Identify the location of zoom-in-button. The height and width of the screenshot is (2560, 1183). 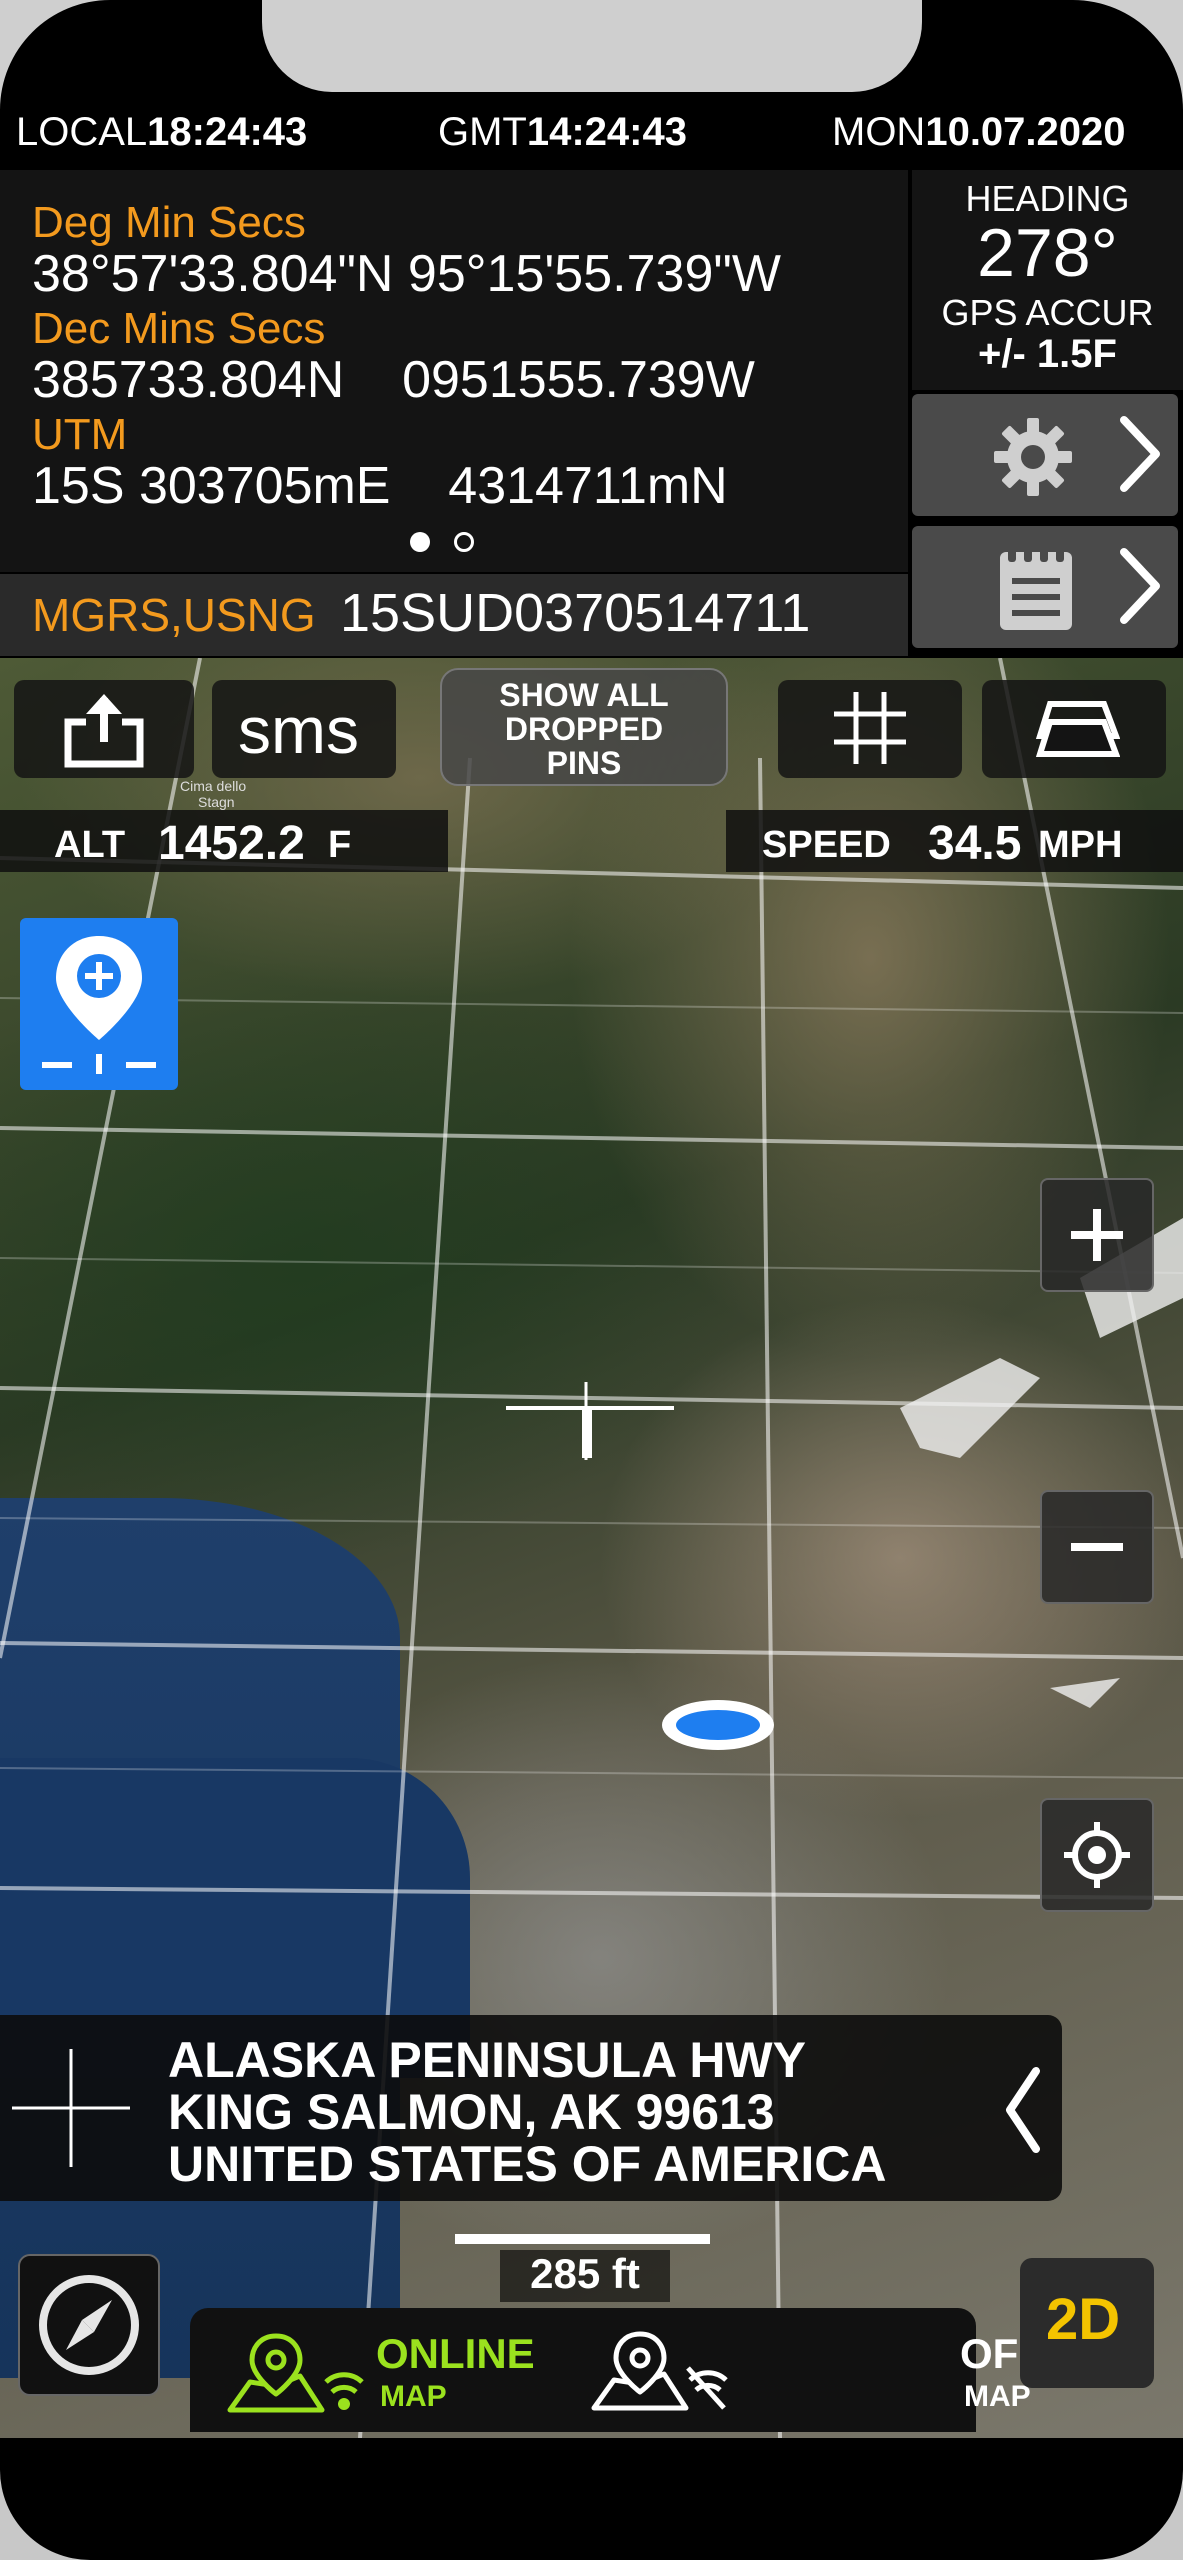
(1097, 1235).